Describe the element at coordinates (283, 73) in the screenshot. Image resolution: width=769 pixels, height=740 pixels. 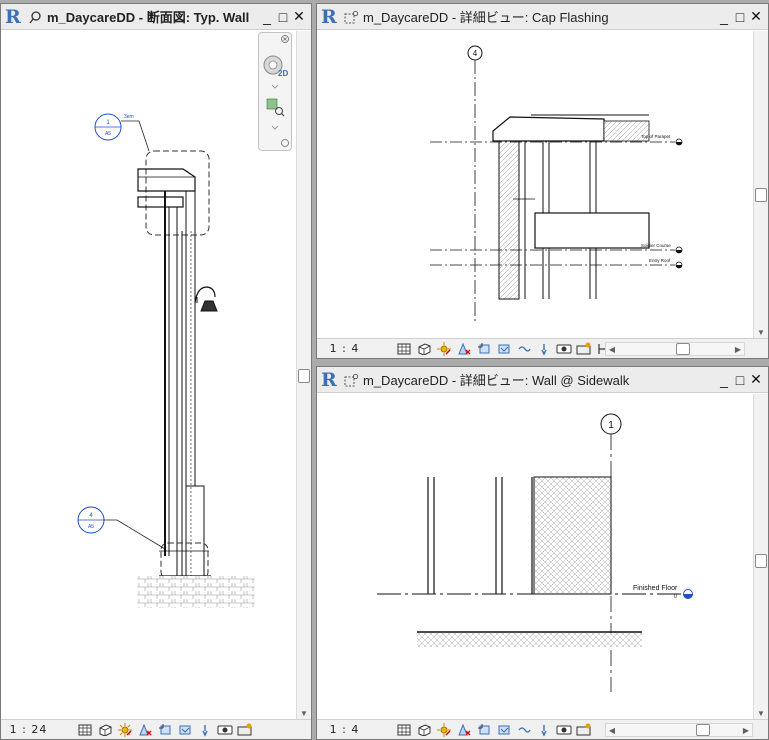
I see `svg-text: 2D` at that location.